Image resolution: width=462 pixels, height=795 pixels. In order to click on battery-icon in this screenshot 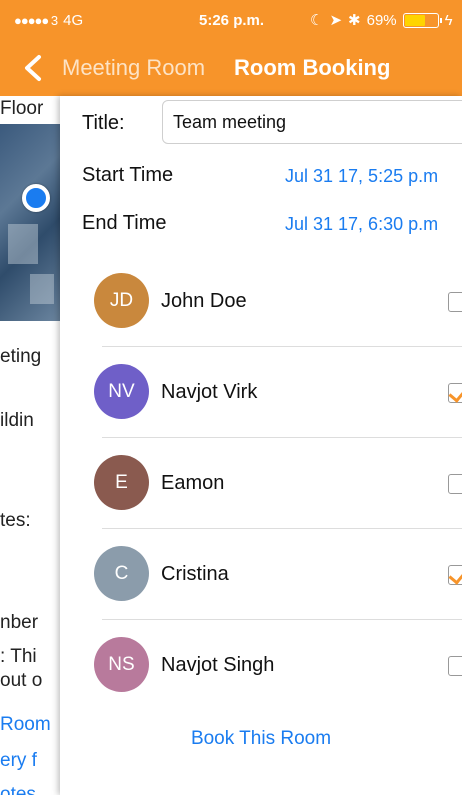, I will do `click(422, 20)`.